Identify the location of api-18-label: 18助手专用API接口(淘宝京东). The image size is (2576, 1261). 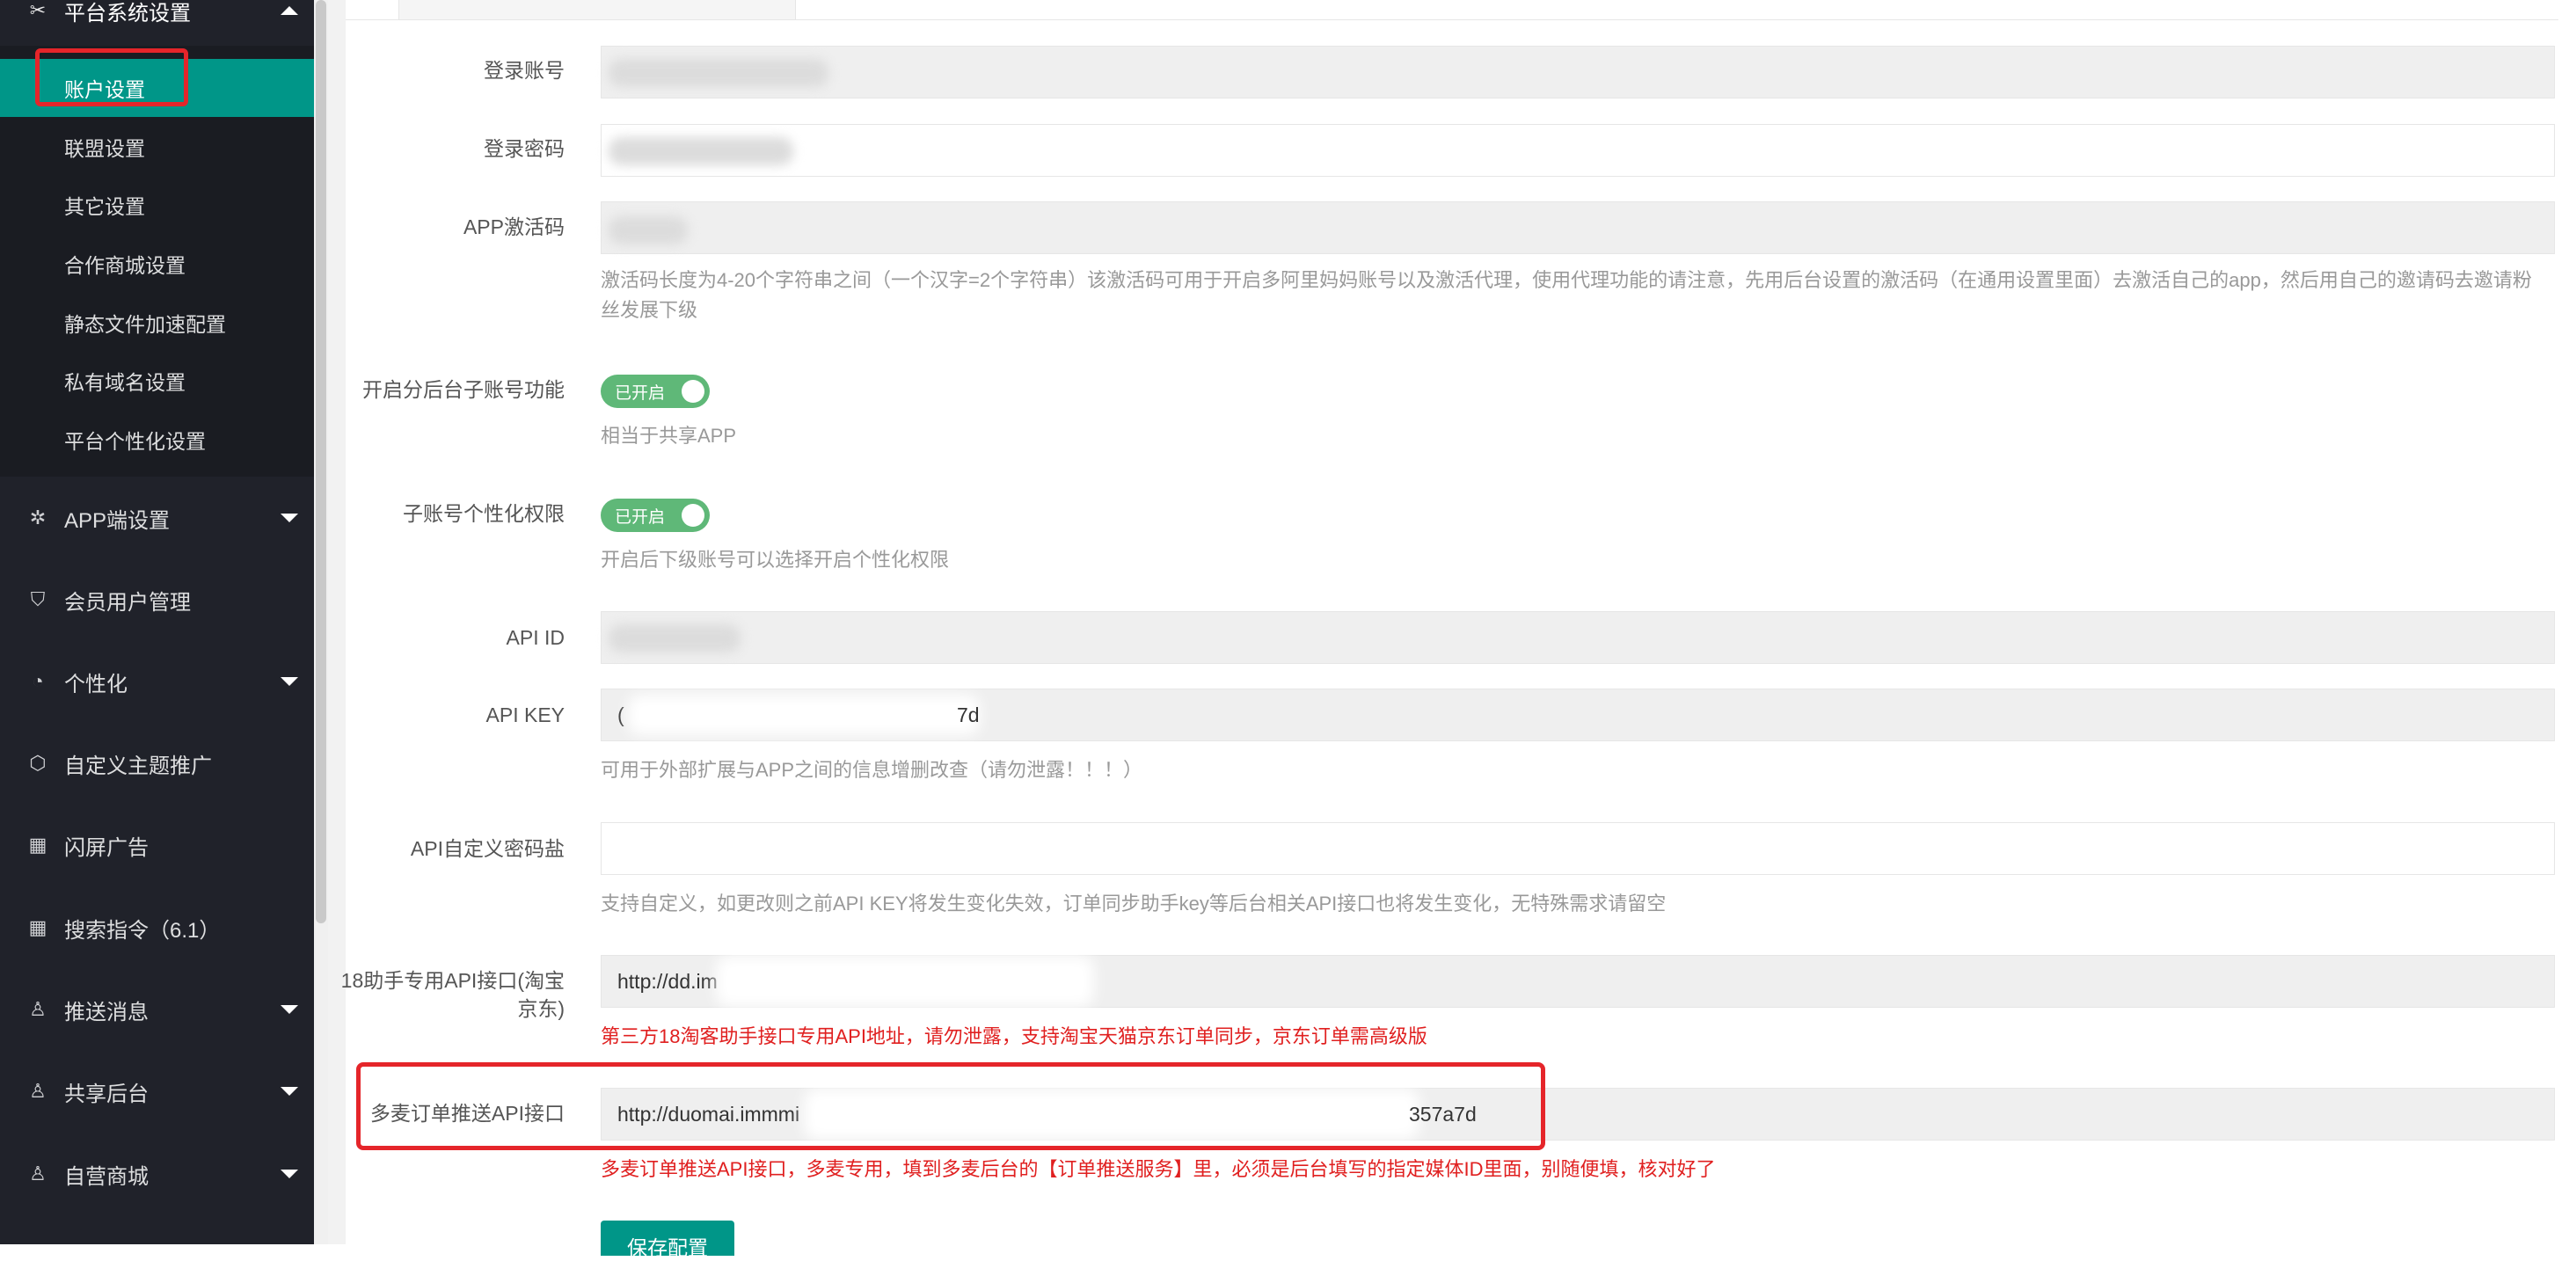
(452, 994).